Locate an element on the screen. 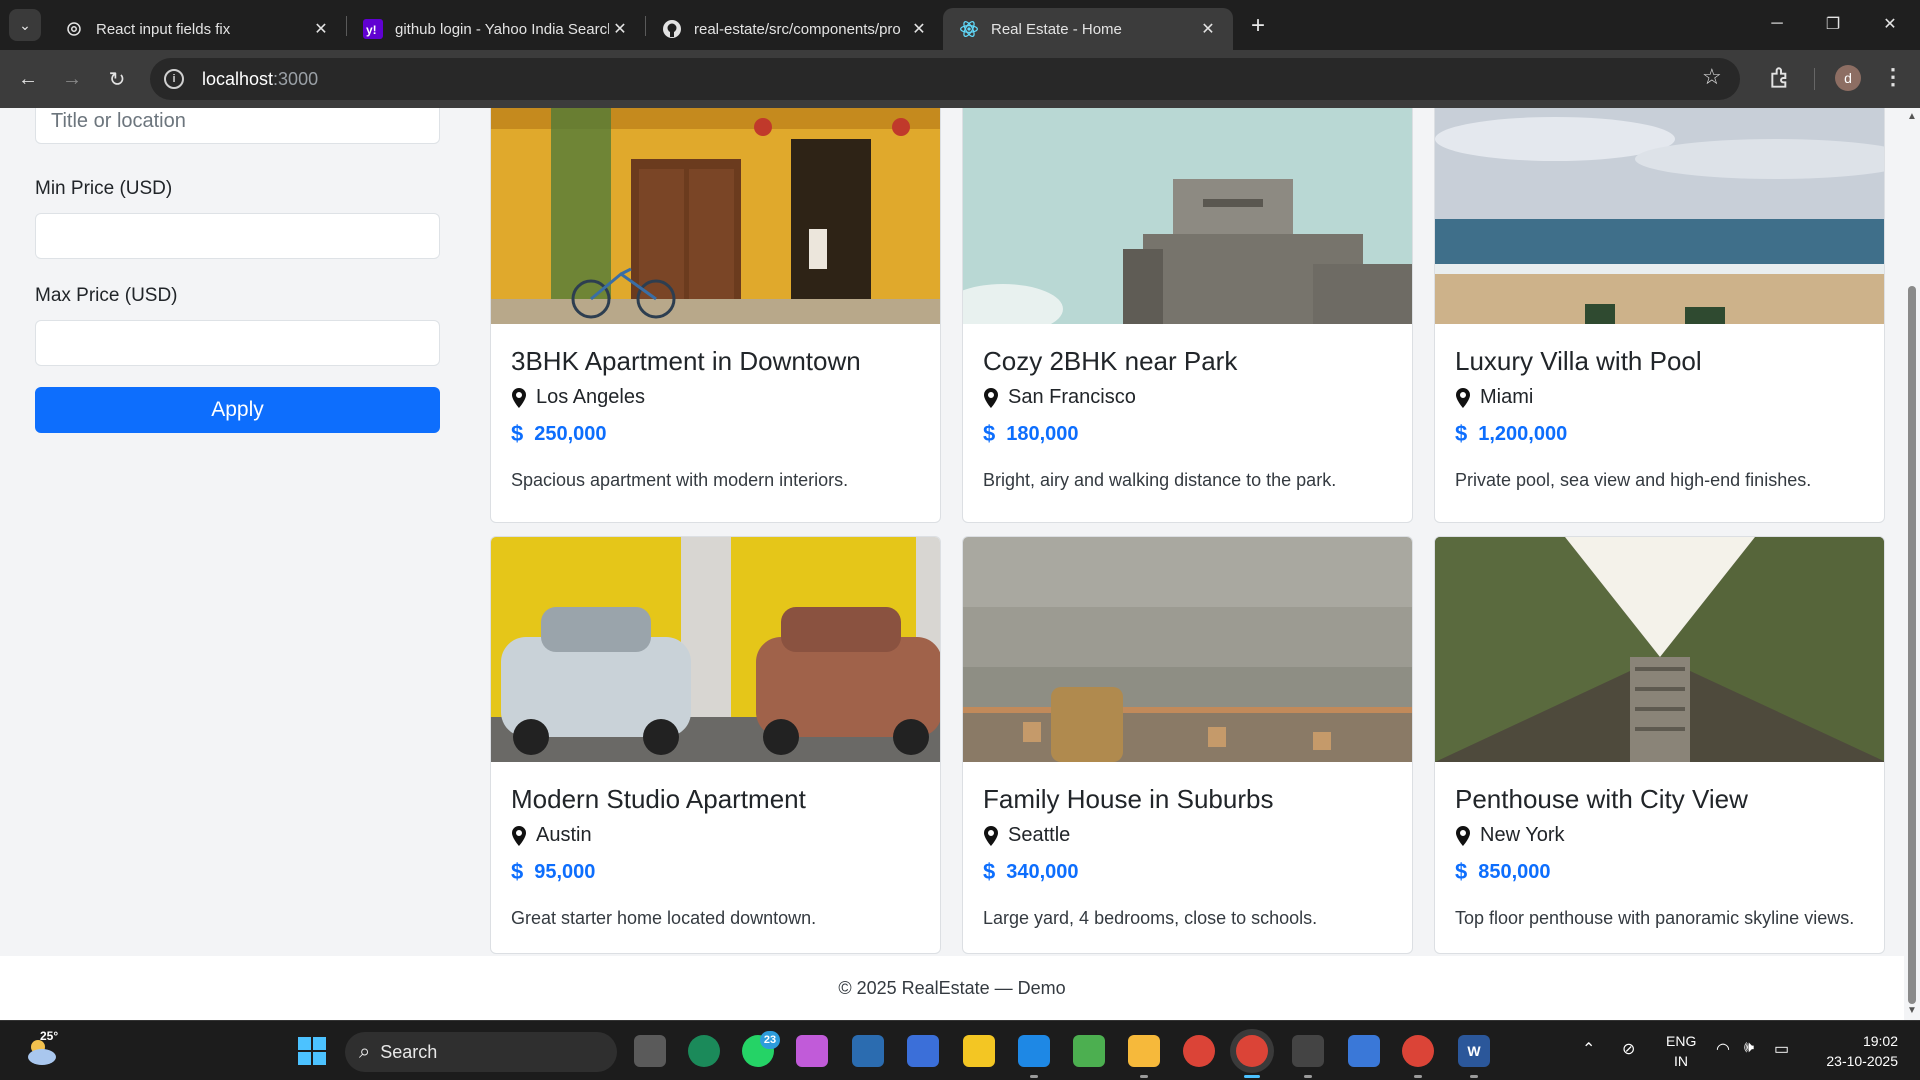 Image resolution: width=1920 pixels, height=1080 pixels. extensions-icon is located at coordinates (1781, 78).